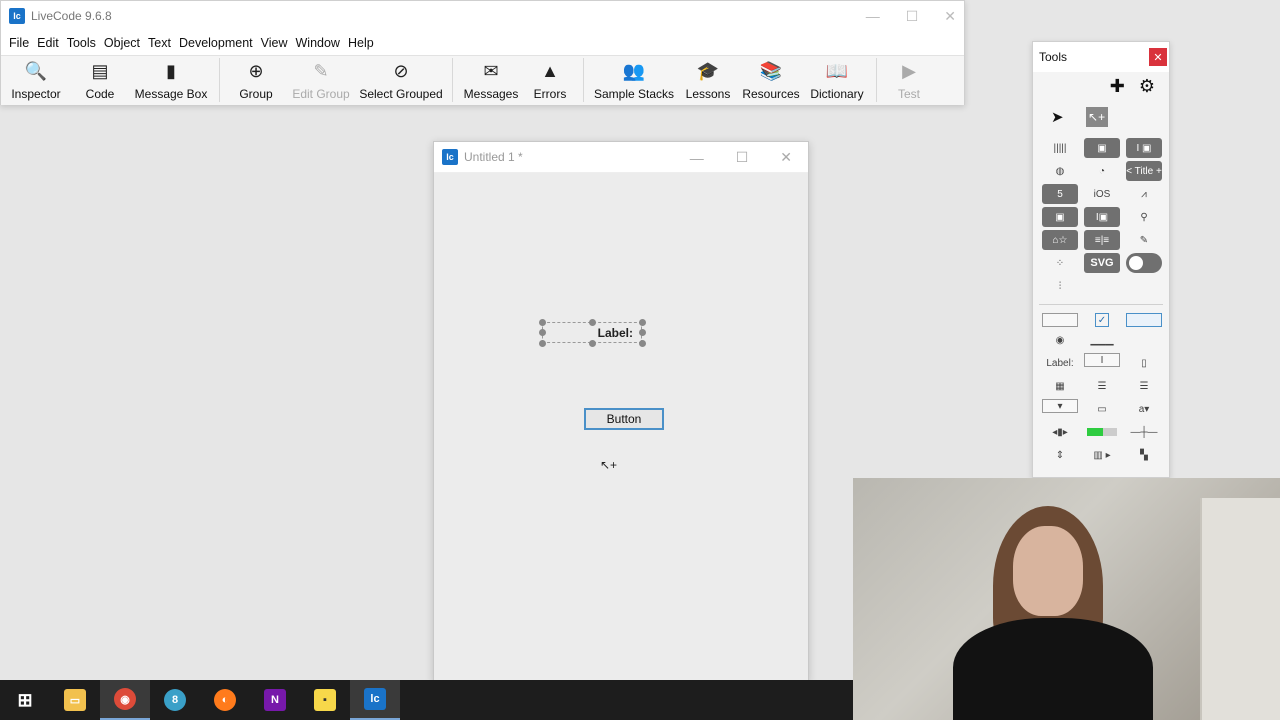  Describe the element at coordinates (1144, 320) in the screenshot. I see `default-button-tool-icon` at that location.